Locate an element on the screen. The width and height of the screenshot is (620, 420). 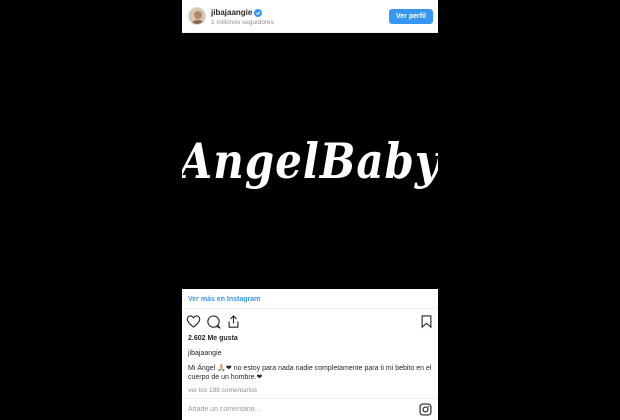
bookmark-icon is located at coordinates (426, 321).